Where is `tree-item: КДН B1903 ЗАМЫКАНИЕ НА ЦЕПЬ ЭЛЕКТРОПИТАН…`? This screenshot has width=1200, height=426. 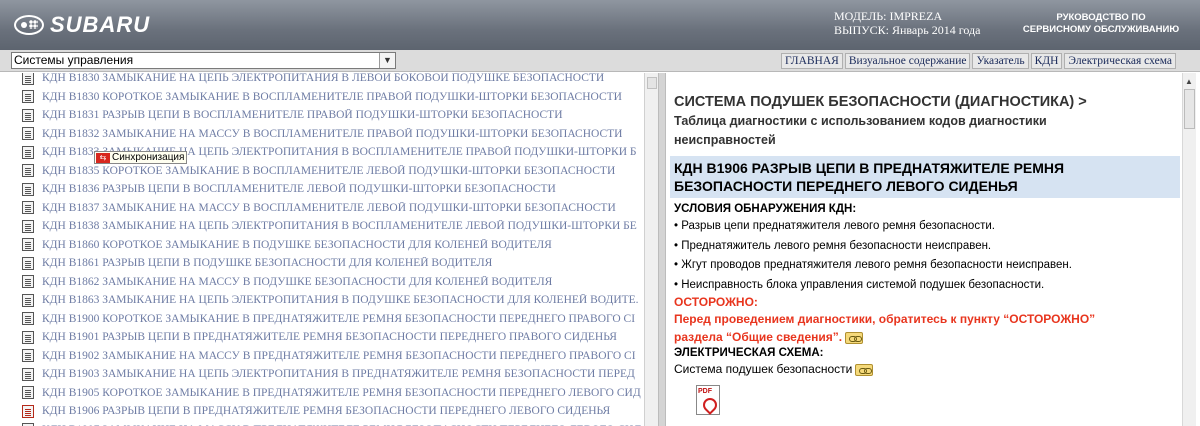 tree-item: КДН B1903 ЗАМЫКАНИЕ НА ЦЕПЬ ЭЛЕКТРОПИТАН… is located at coordinates (333, 374).